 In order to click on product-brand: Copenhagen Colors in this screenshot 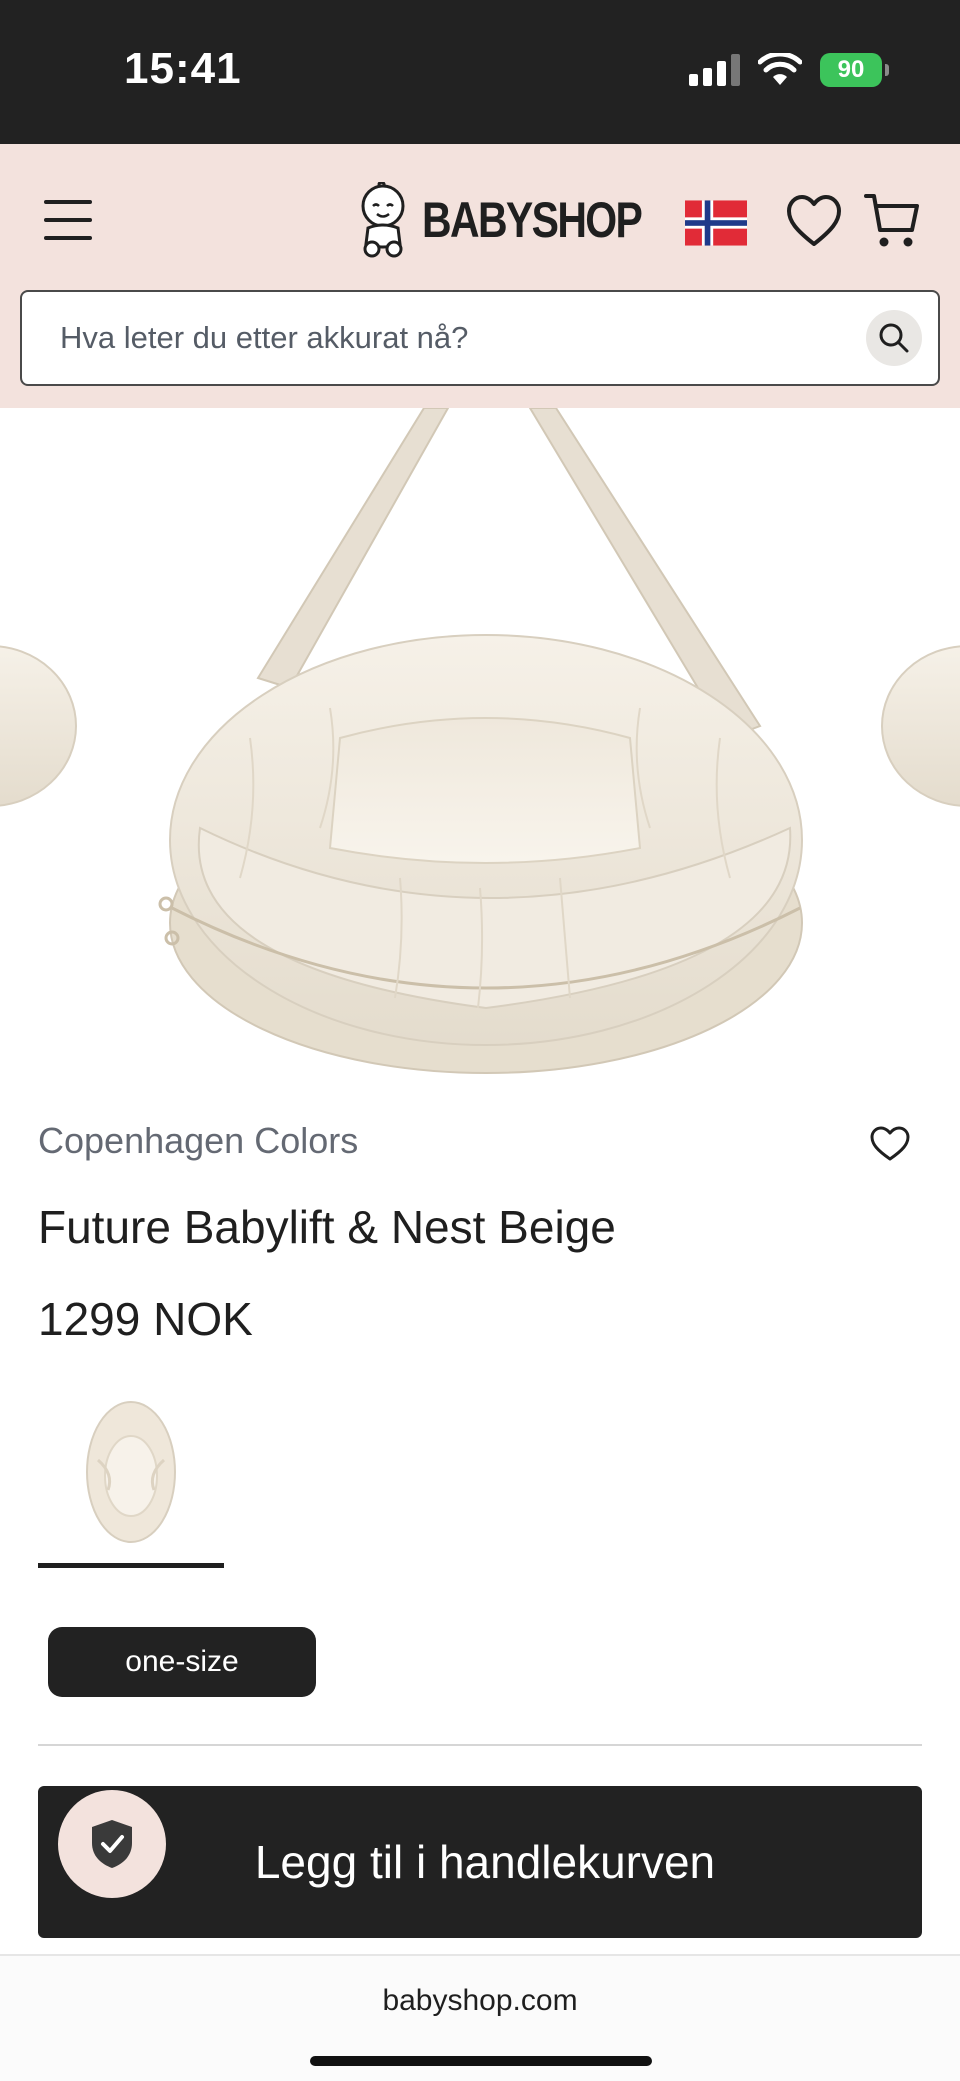, I will do `click(198, 1141)`.